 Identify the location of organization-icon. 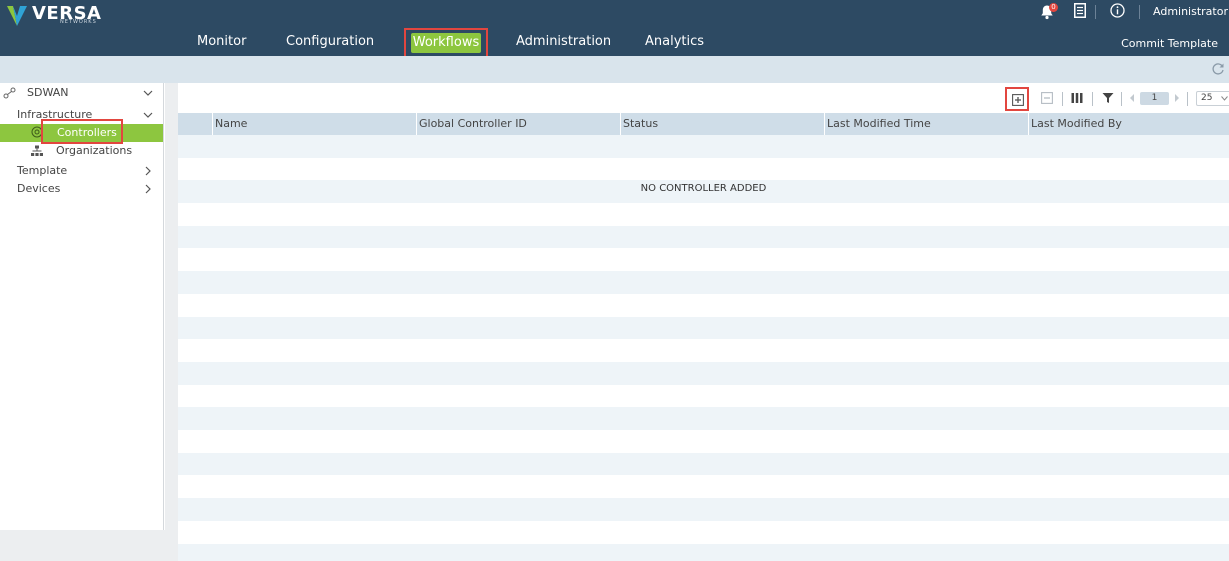
(37, 150).